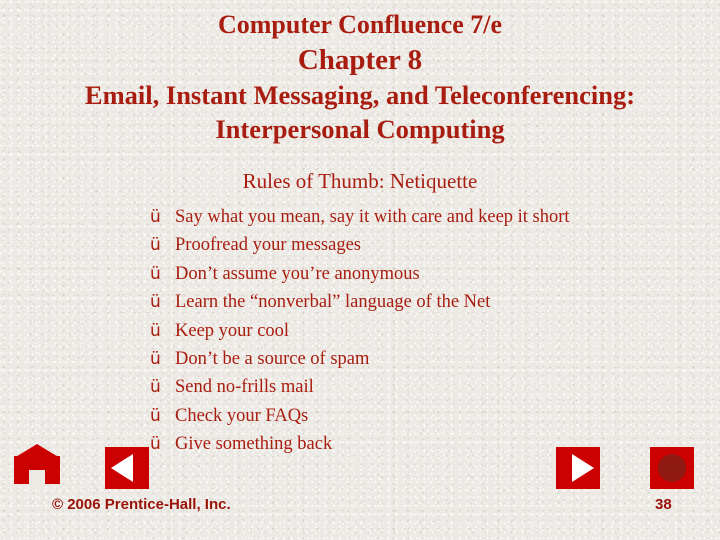  I want to click on end-slide-icon, so click(672, 468).